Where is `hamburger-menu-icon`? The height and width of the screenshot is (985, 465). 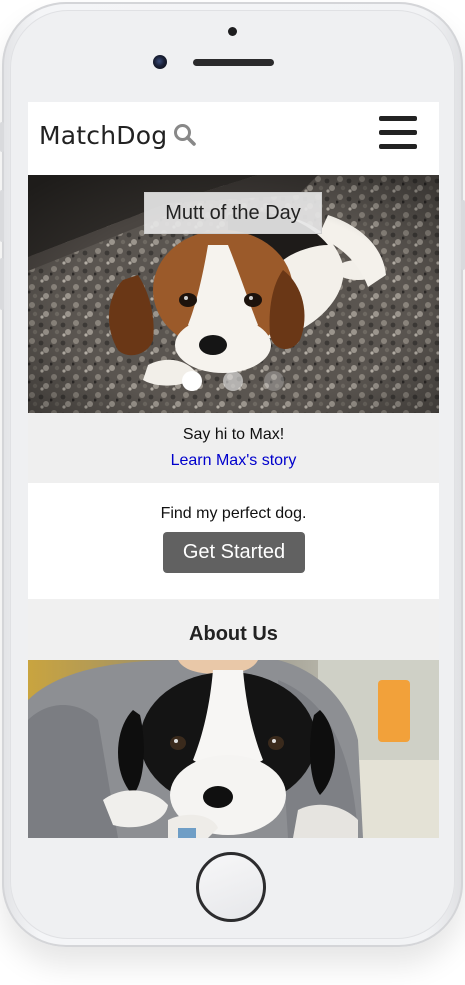 hamburger-menu-icon is located at coordinates (398, 133).